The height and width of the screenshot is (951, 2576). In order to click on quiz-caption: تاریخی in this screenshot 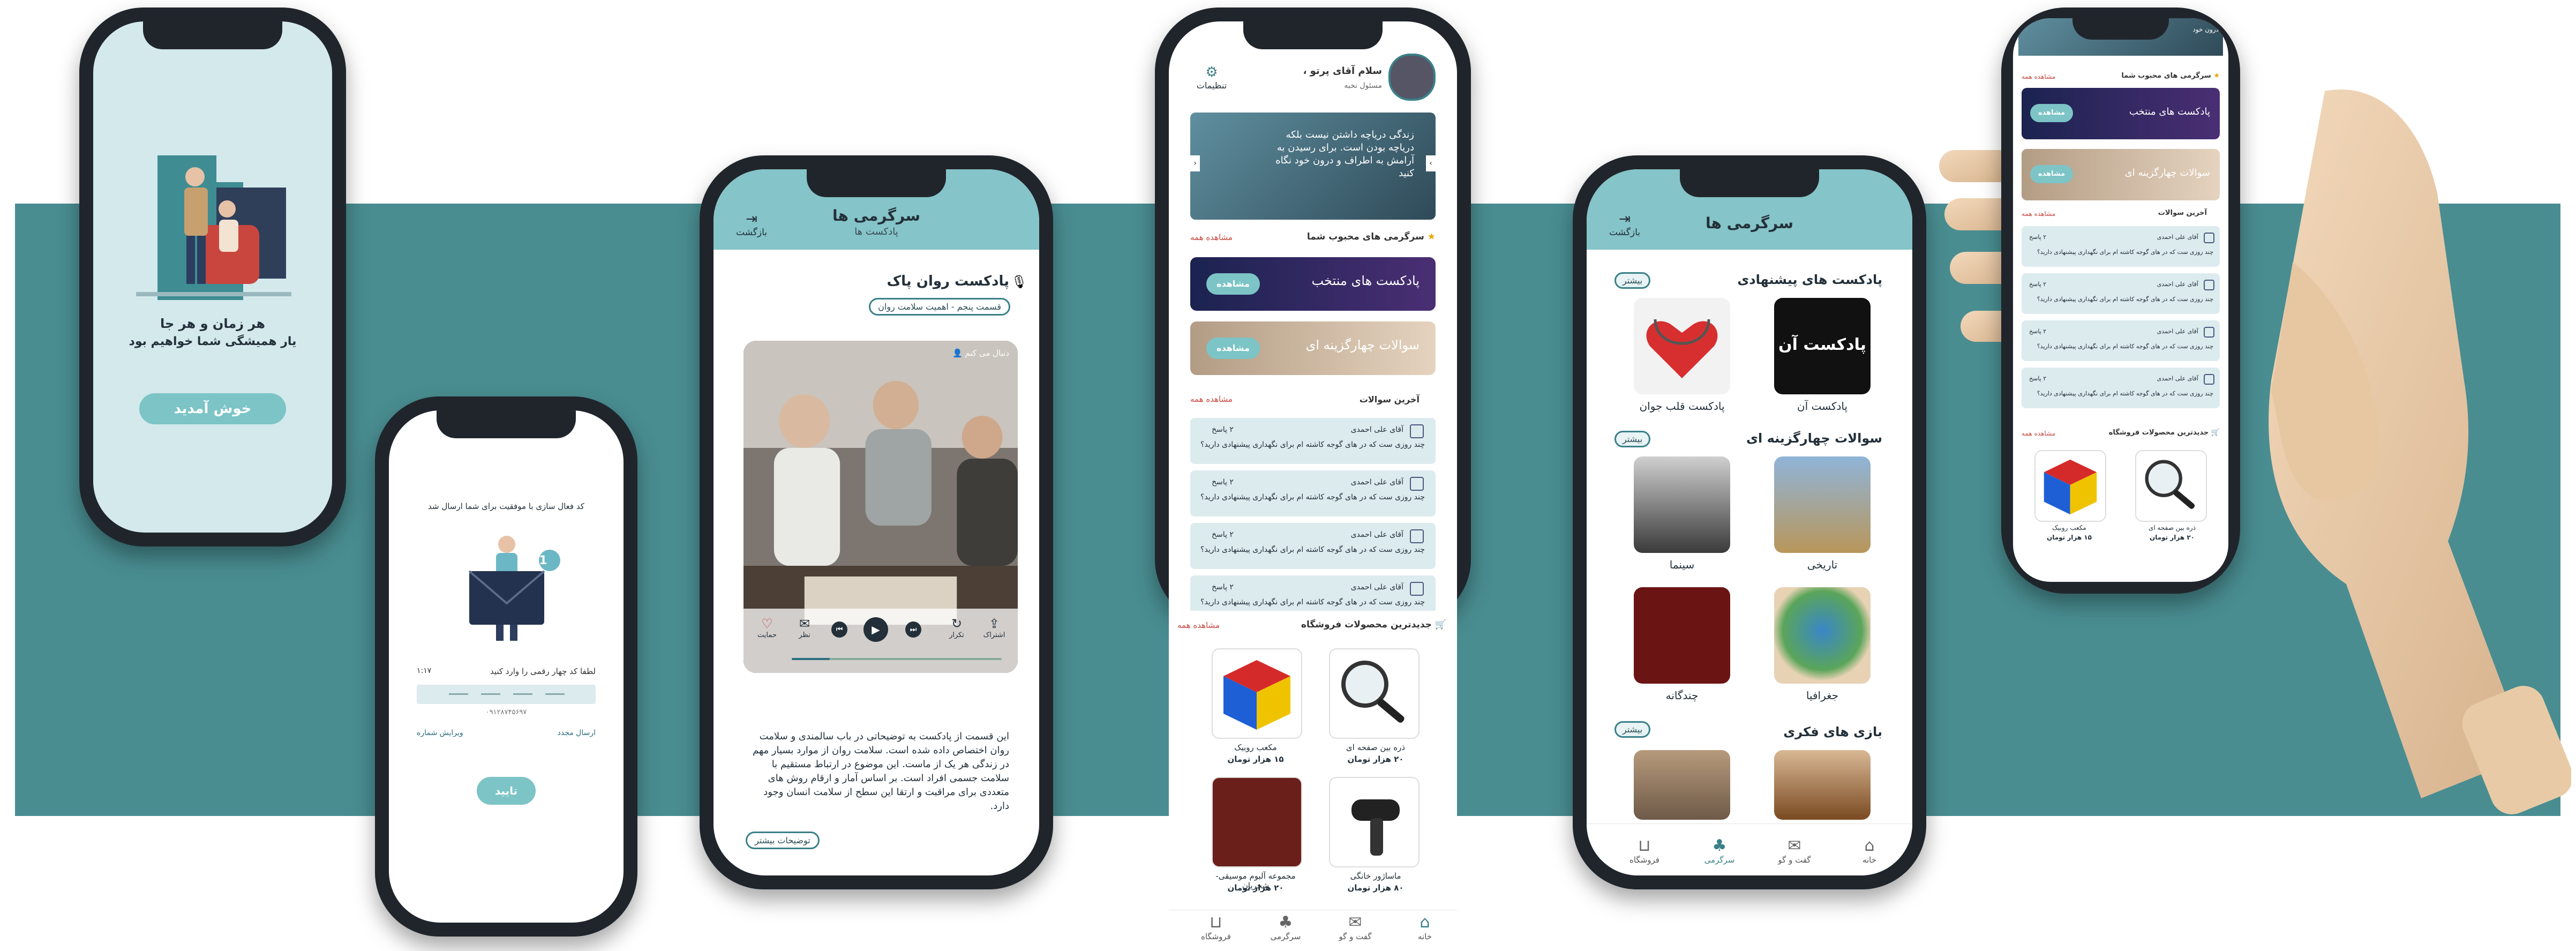, I will do `click(1822, 564)`.